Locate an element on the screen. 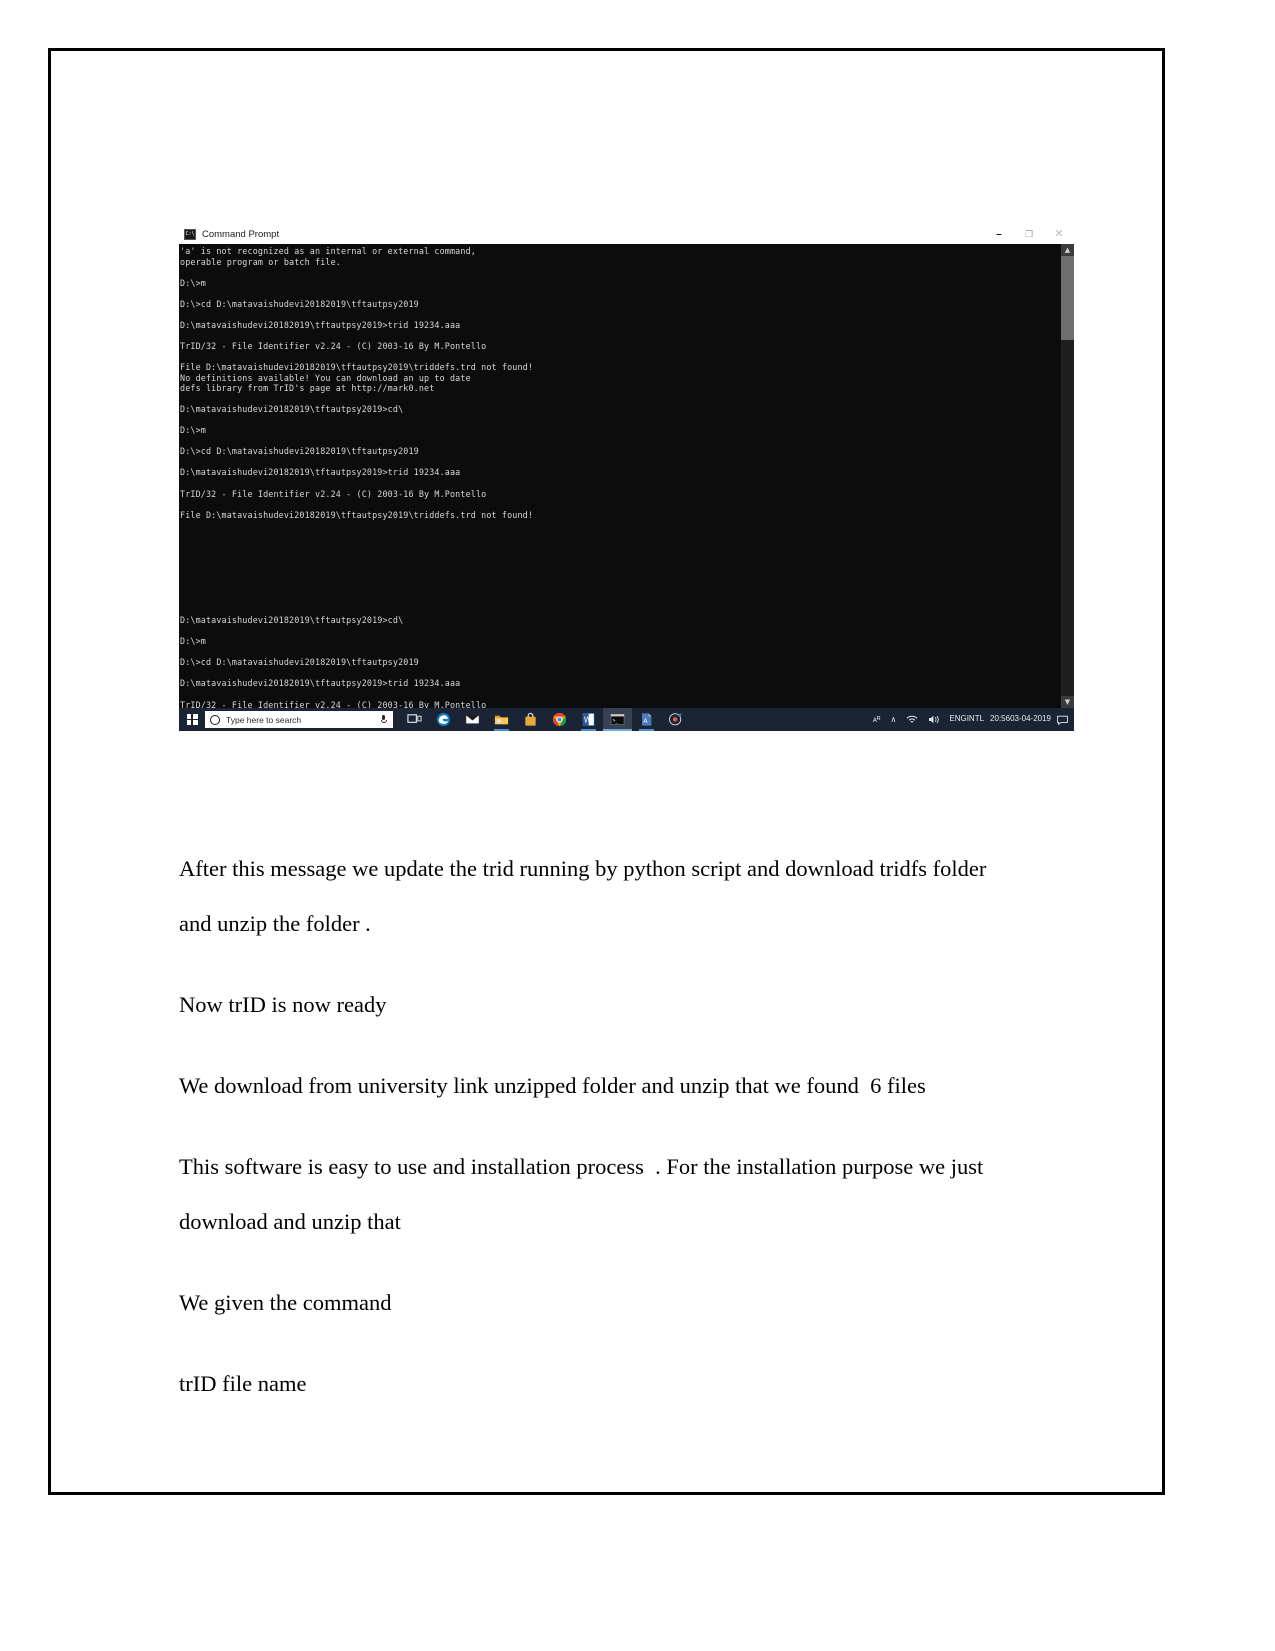  window-controls: – ❐ ✕ is located at coordinates (1029, 234).